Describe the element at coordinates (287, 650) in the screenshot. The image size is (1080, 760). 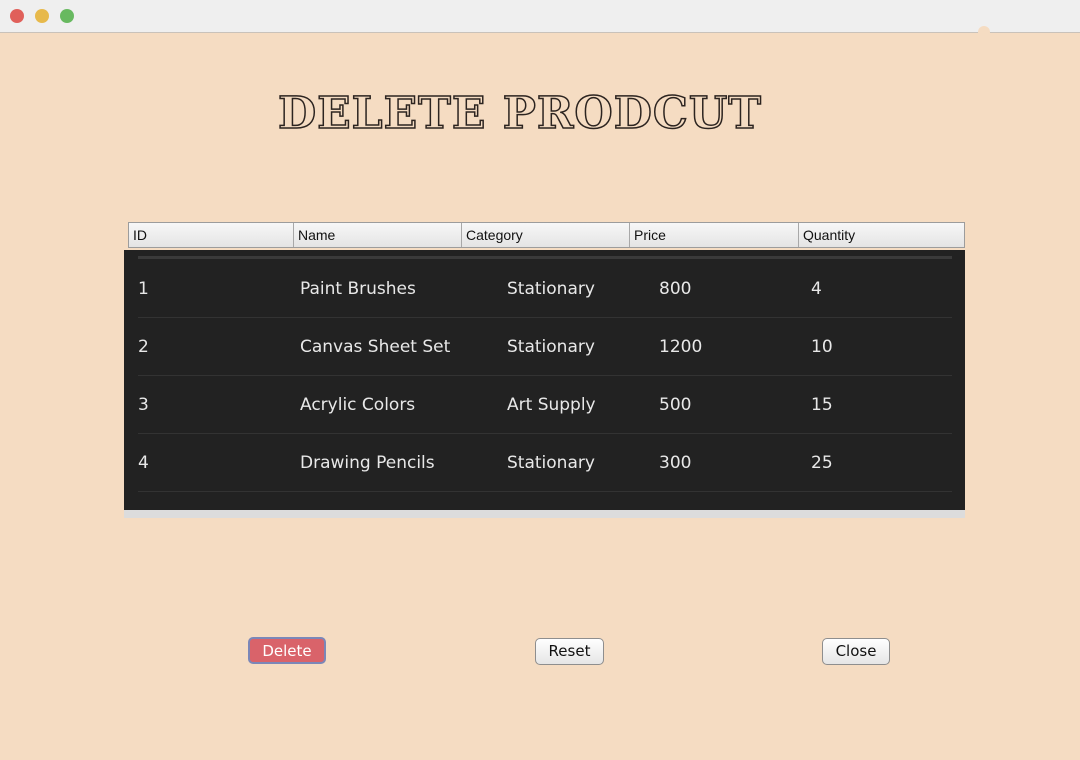
I see `delete-button: Delete` at that location.